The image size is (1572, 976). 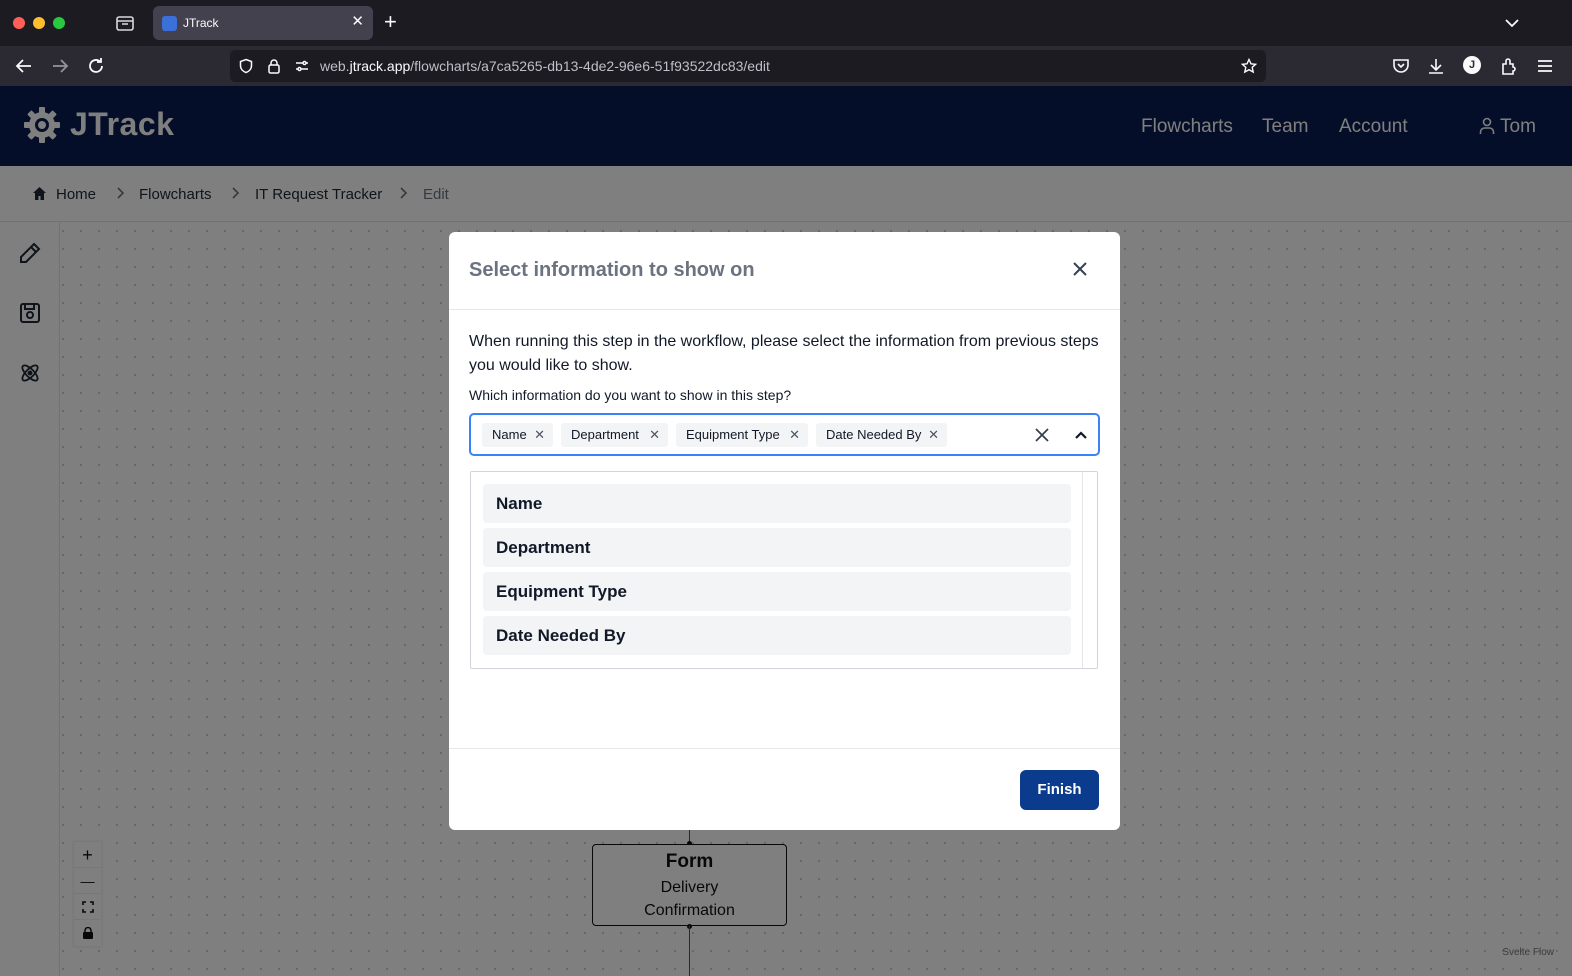 What do you see at coordinates (777, 591) in the screenshot?
I see `option-equipment-type: Equipment Type` at bounding box center [777, 591].